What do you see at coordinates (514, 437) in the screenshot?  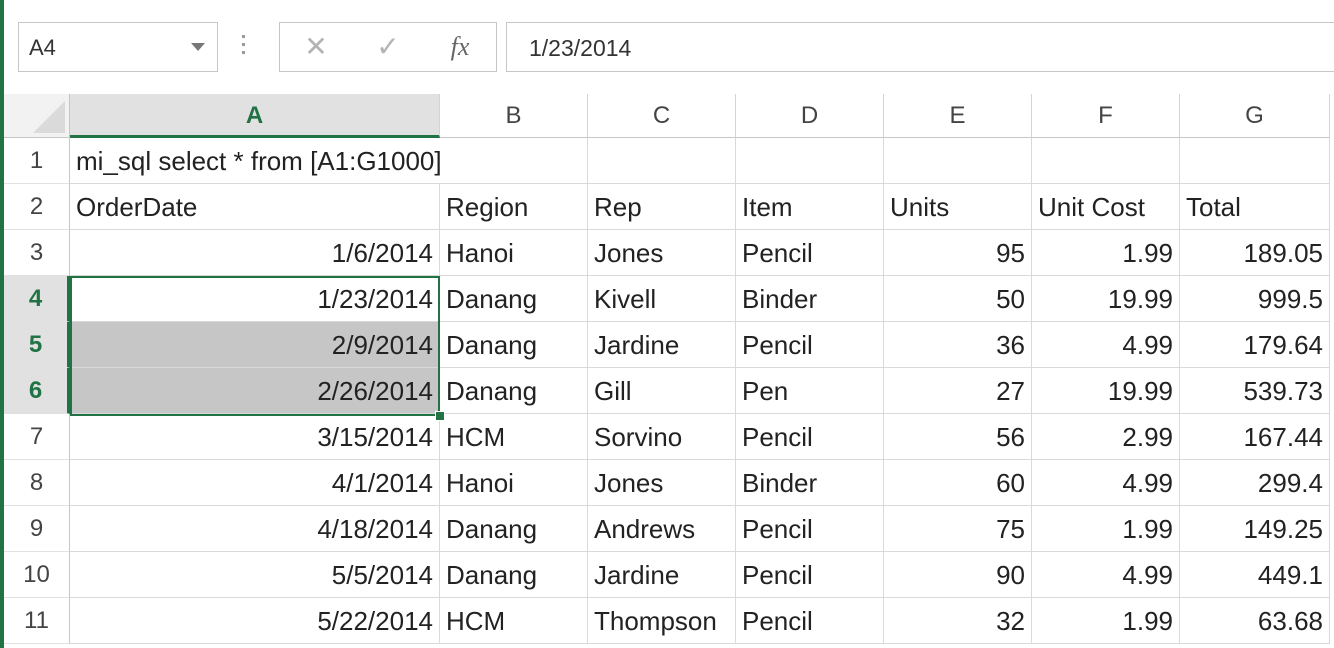 I see `cell-b7: HCM` at bounding box center [514, 437].